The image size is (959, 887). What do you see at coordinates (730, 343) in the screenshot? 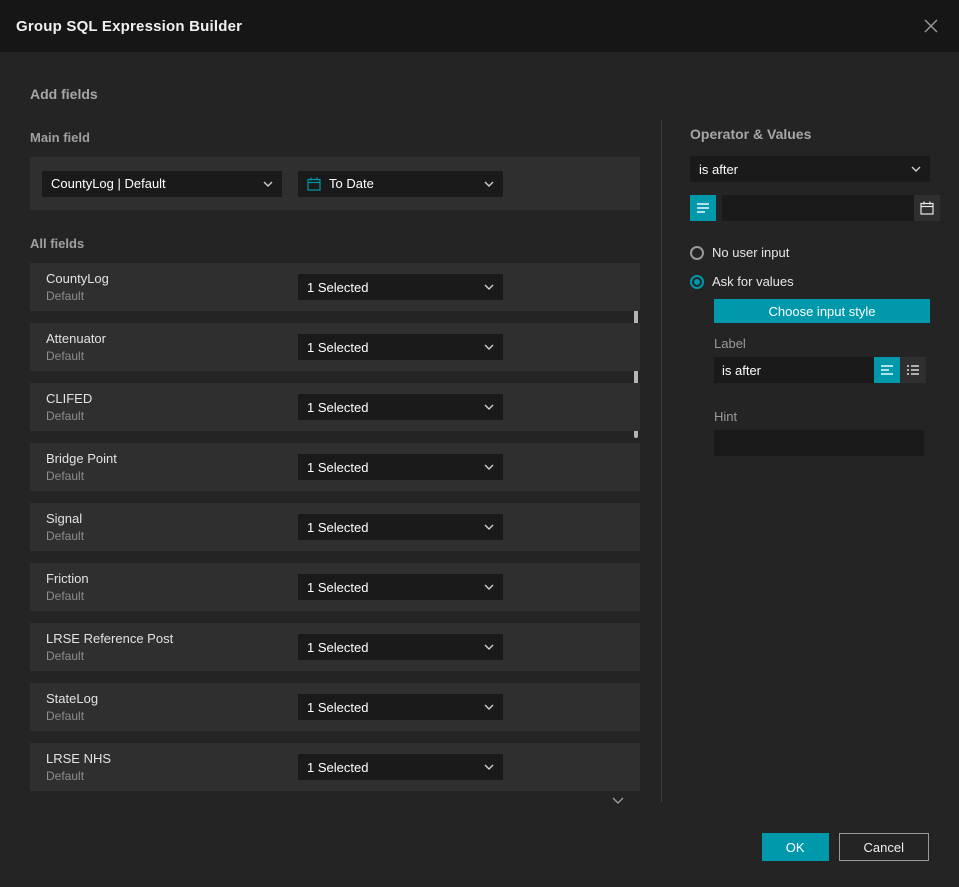
I see `label-caption: Label` at bounding box center [730, 343].